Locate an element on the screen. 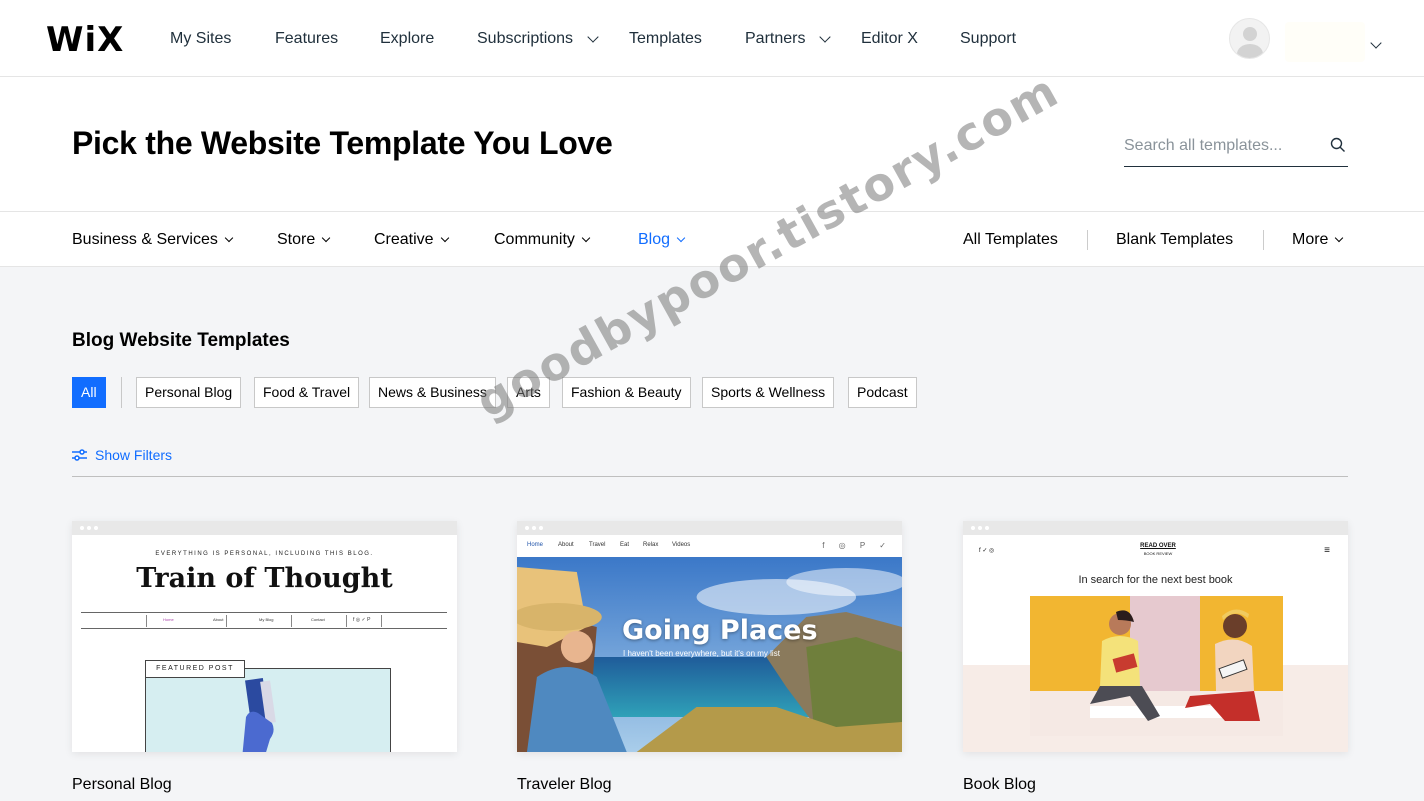 The height and width of the screenshot is (801, 1424). category-blog: Blog is located at coordinates (662, 240).